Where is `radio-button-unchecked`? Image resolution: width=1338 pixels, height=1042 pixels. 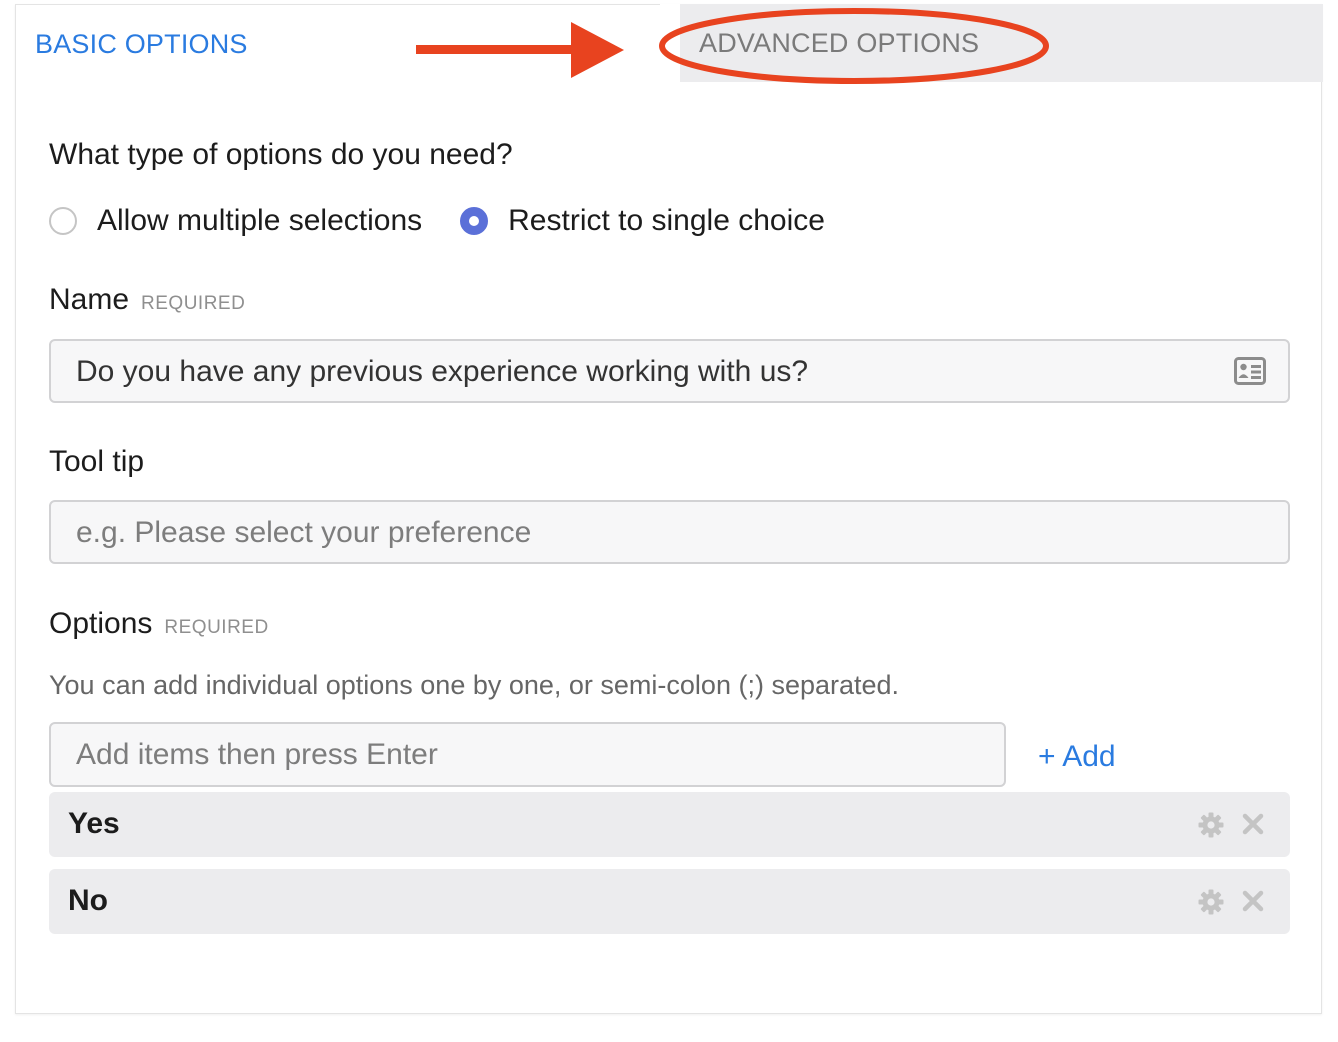 radio-button-unchecked is located at coordinates (63, 221).